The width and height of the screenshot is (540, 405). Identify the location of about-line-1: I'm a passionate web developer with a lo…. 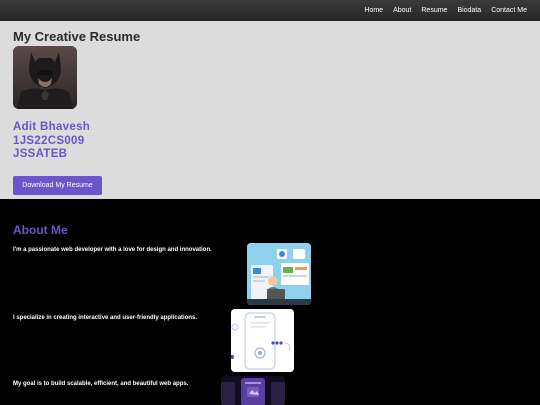
(112, 250).